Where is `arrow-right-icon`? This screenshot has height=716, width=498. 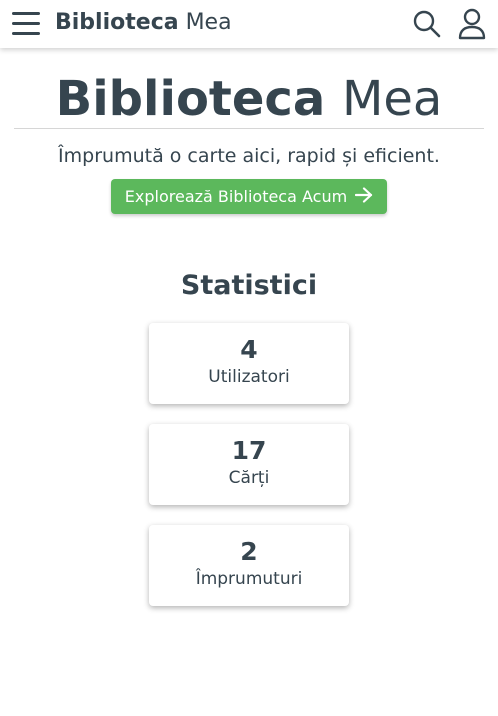 arrow-right-icon is located at coordinates (364, 196).